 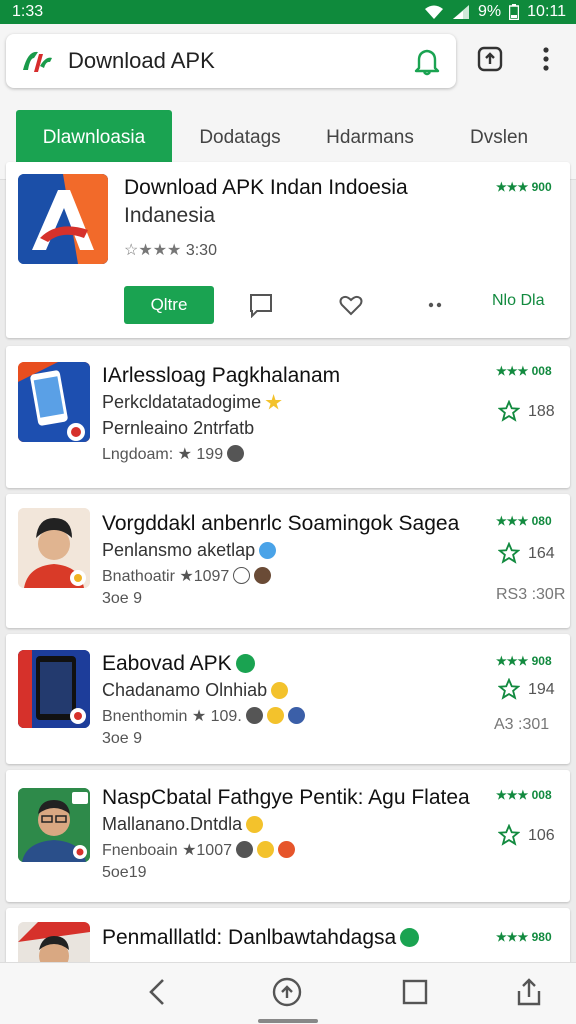 I want to click on recents-icon, so click(x=415, y=994).